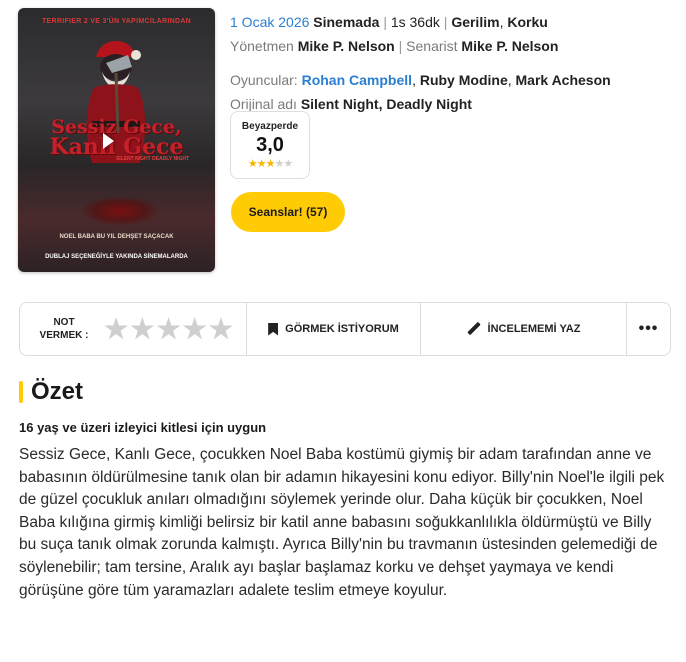 The width and height of the screenshot is (686, 662). I want to click on writer-link: Mike P. Nelson, so click(509, 46).